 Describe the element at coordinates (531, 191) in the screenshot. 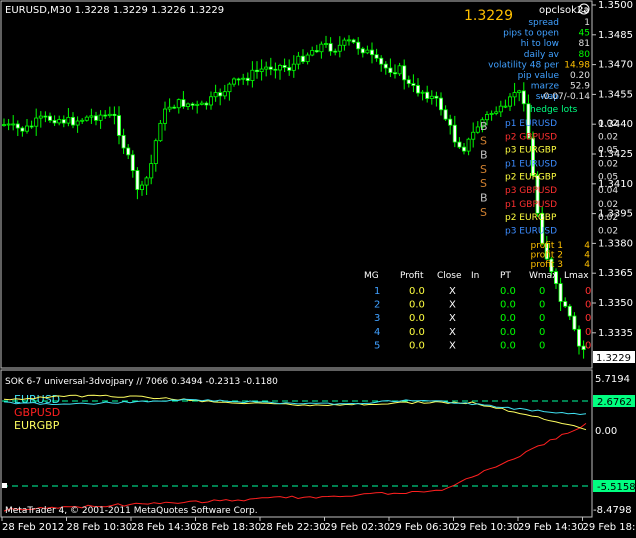

I see `hedge-pair: p3 GBPUSD` at that location.